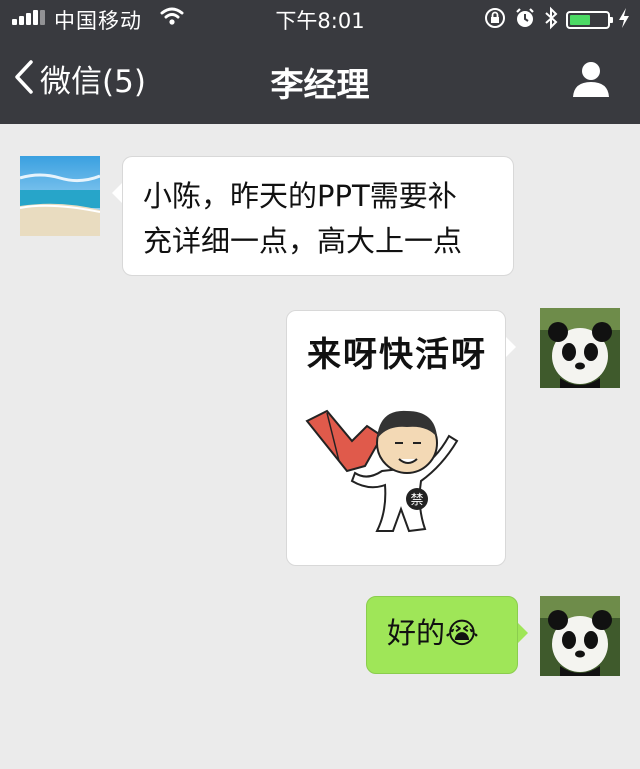  I want to click on message-sticker-sent: 来呀快活呀 禁, so click(401, 438).